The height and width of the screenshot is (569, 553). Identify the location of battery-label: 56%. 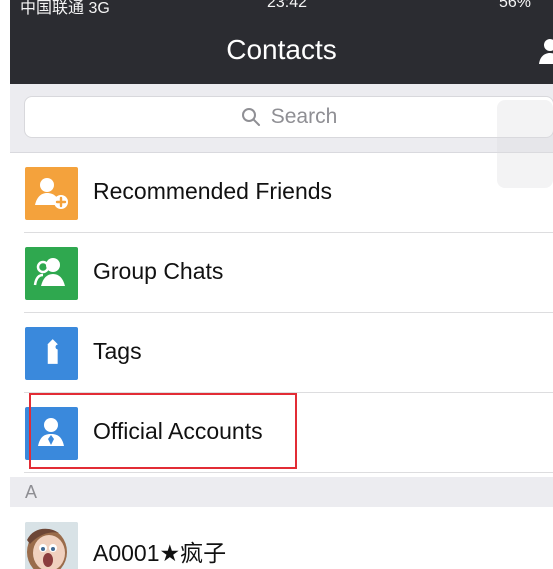
(514, 5).